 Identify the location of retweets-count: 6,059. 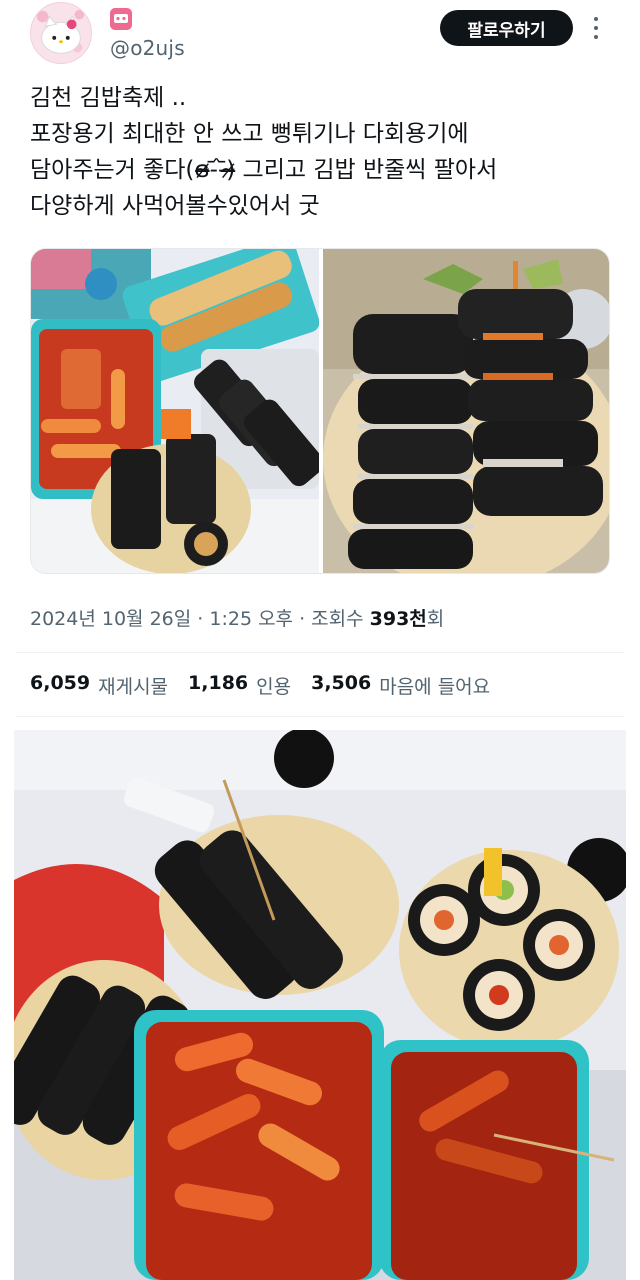
(60, 683).